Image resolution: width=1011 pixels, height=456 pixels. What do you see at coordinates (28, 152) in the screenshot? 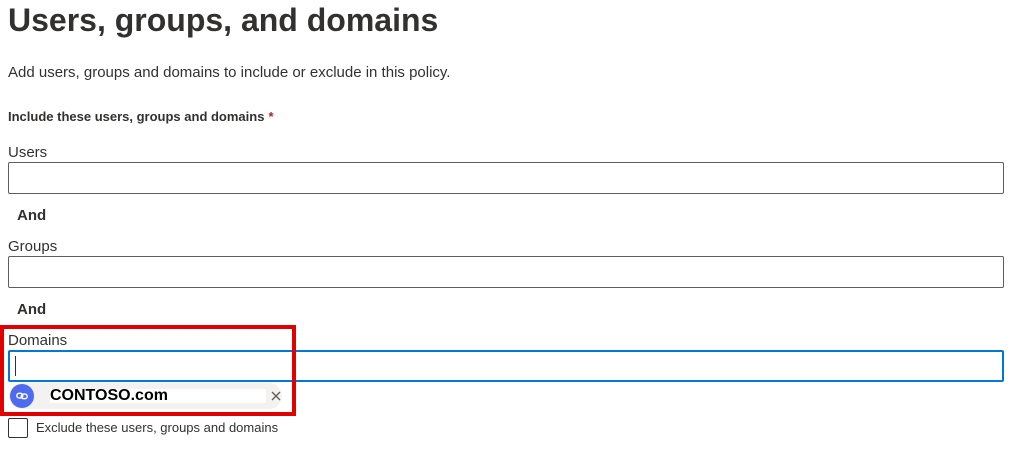
I see `users-label: Users` at bounding box center [28, 152].